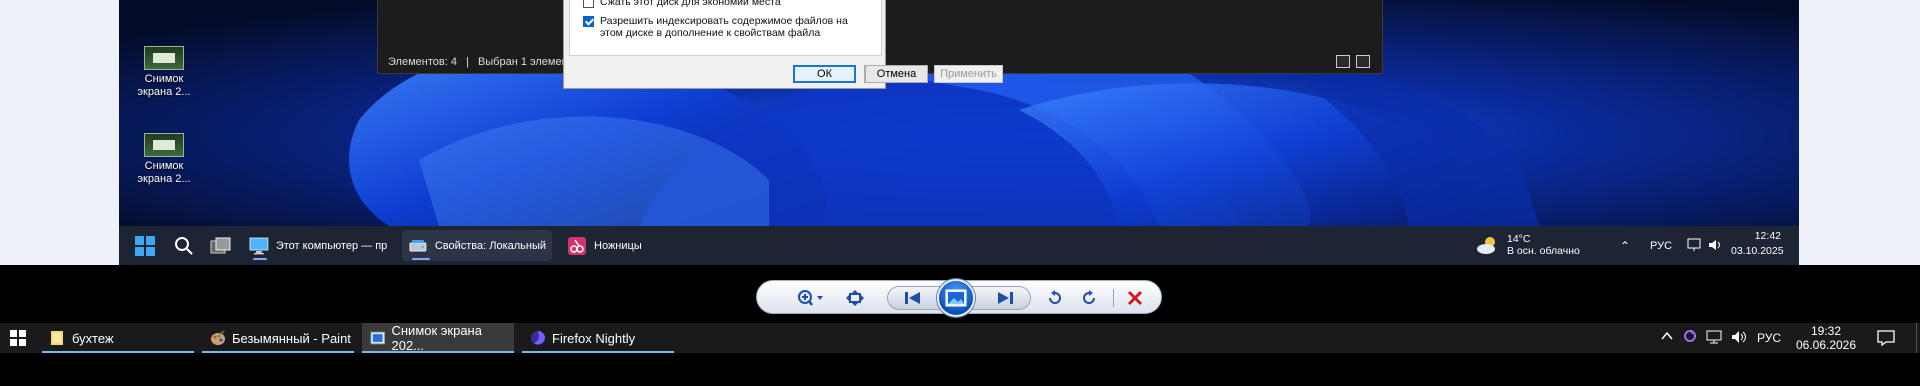 This screenshot has height=386, width=1920. I want to click on cloud-sun-icon, so click(1486, 245).